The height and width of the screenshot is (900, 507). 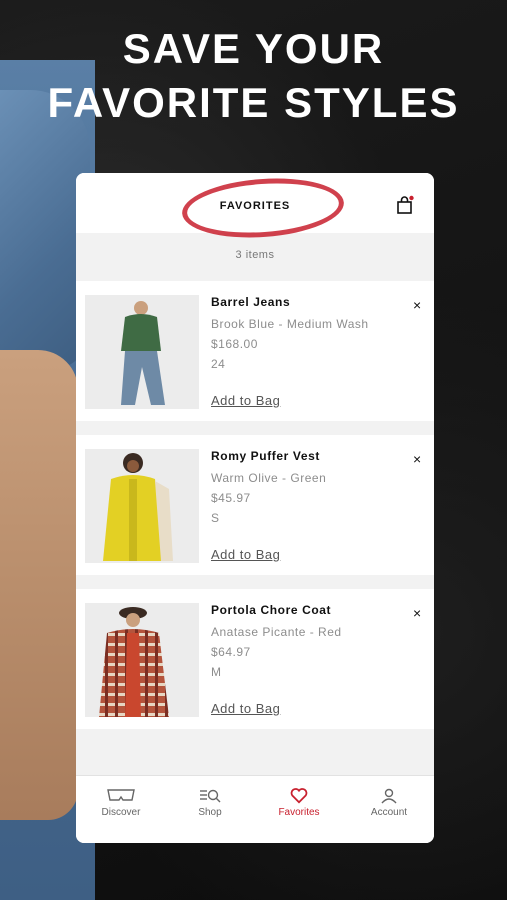 I want to click on page-title: FAVORITES, so click(x=255, y=206).